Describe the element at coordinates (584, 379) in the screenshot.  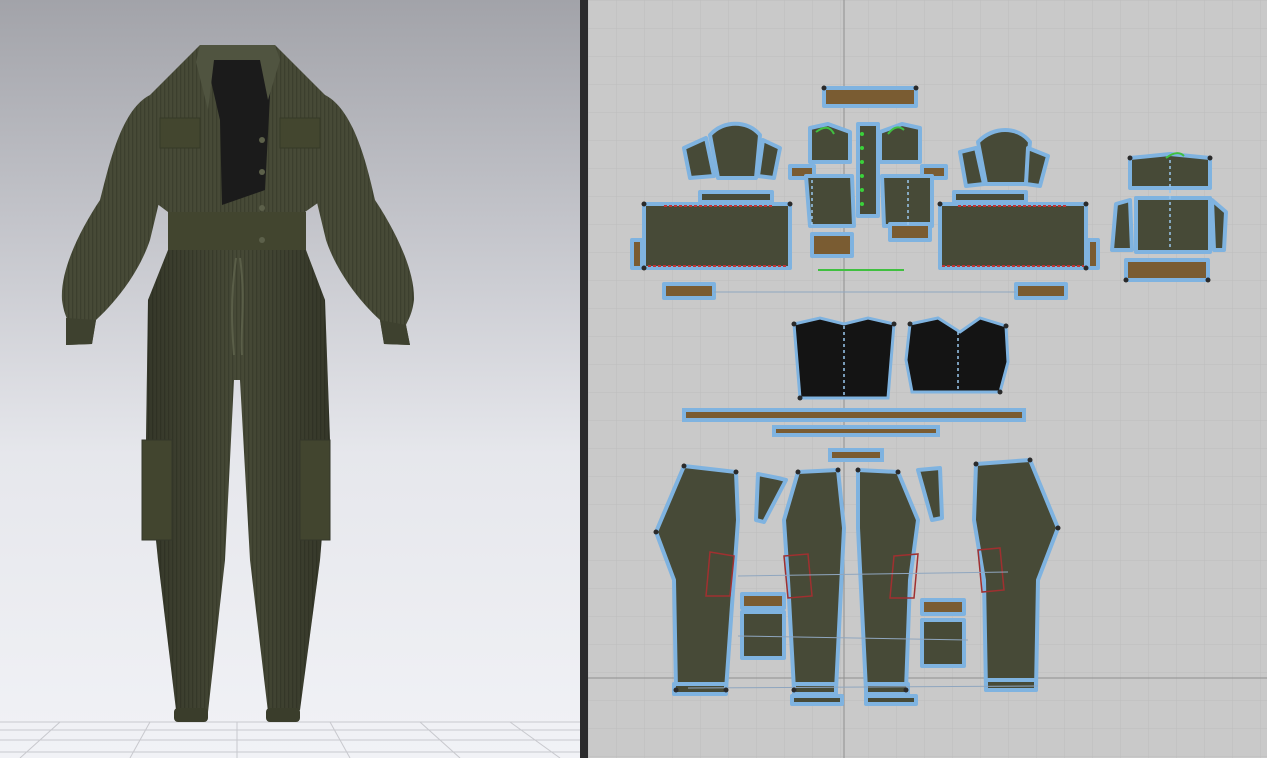
I see `panel-divider` at that location.